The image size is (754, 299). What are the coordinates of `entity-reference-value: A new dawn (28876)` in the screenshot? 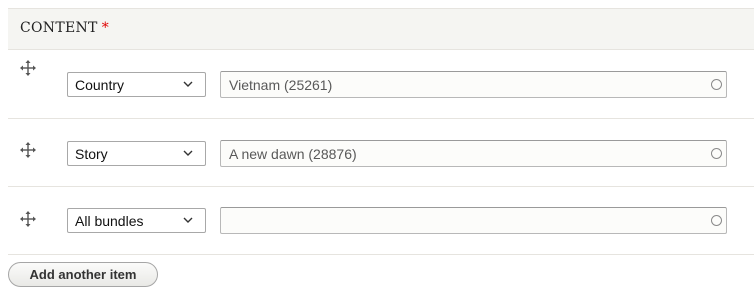 It's located at (293, 154).